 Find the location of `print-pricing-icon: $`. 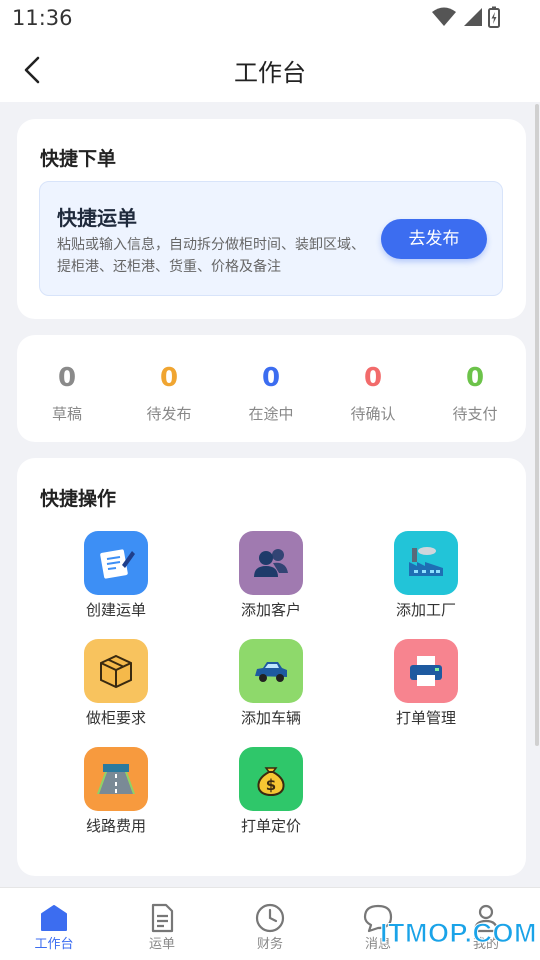

print-pricing-icon: $ is located at coordinates (271, 779).